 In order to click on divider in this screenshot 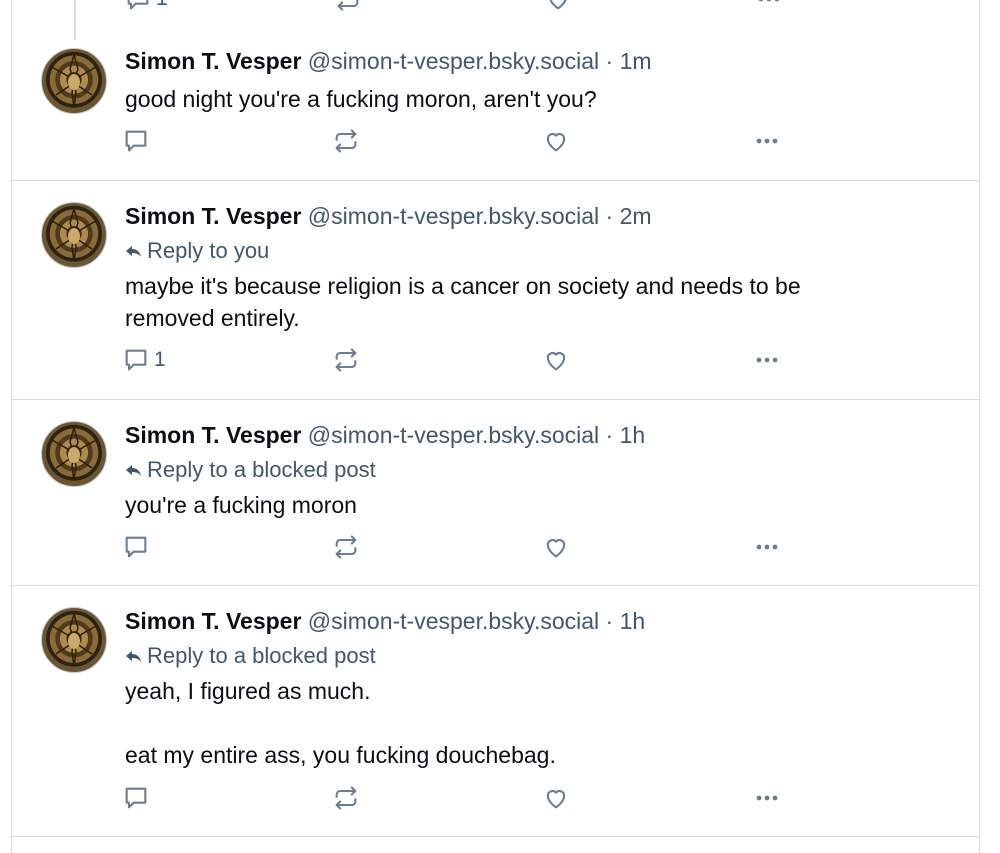, I will do `click(495, 836)`.